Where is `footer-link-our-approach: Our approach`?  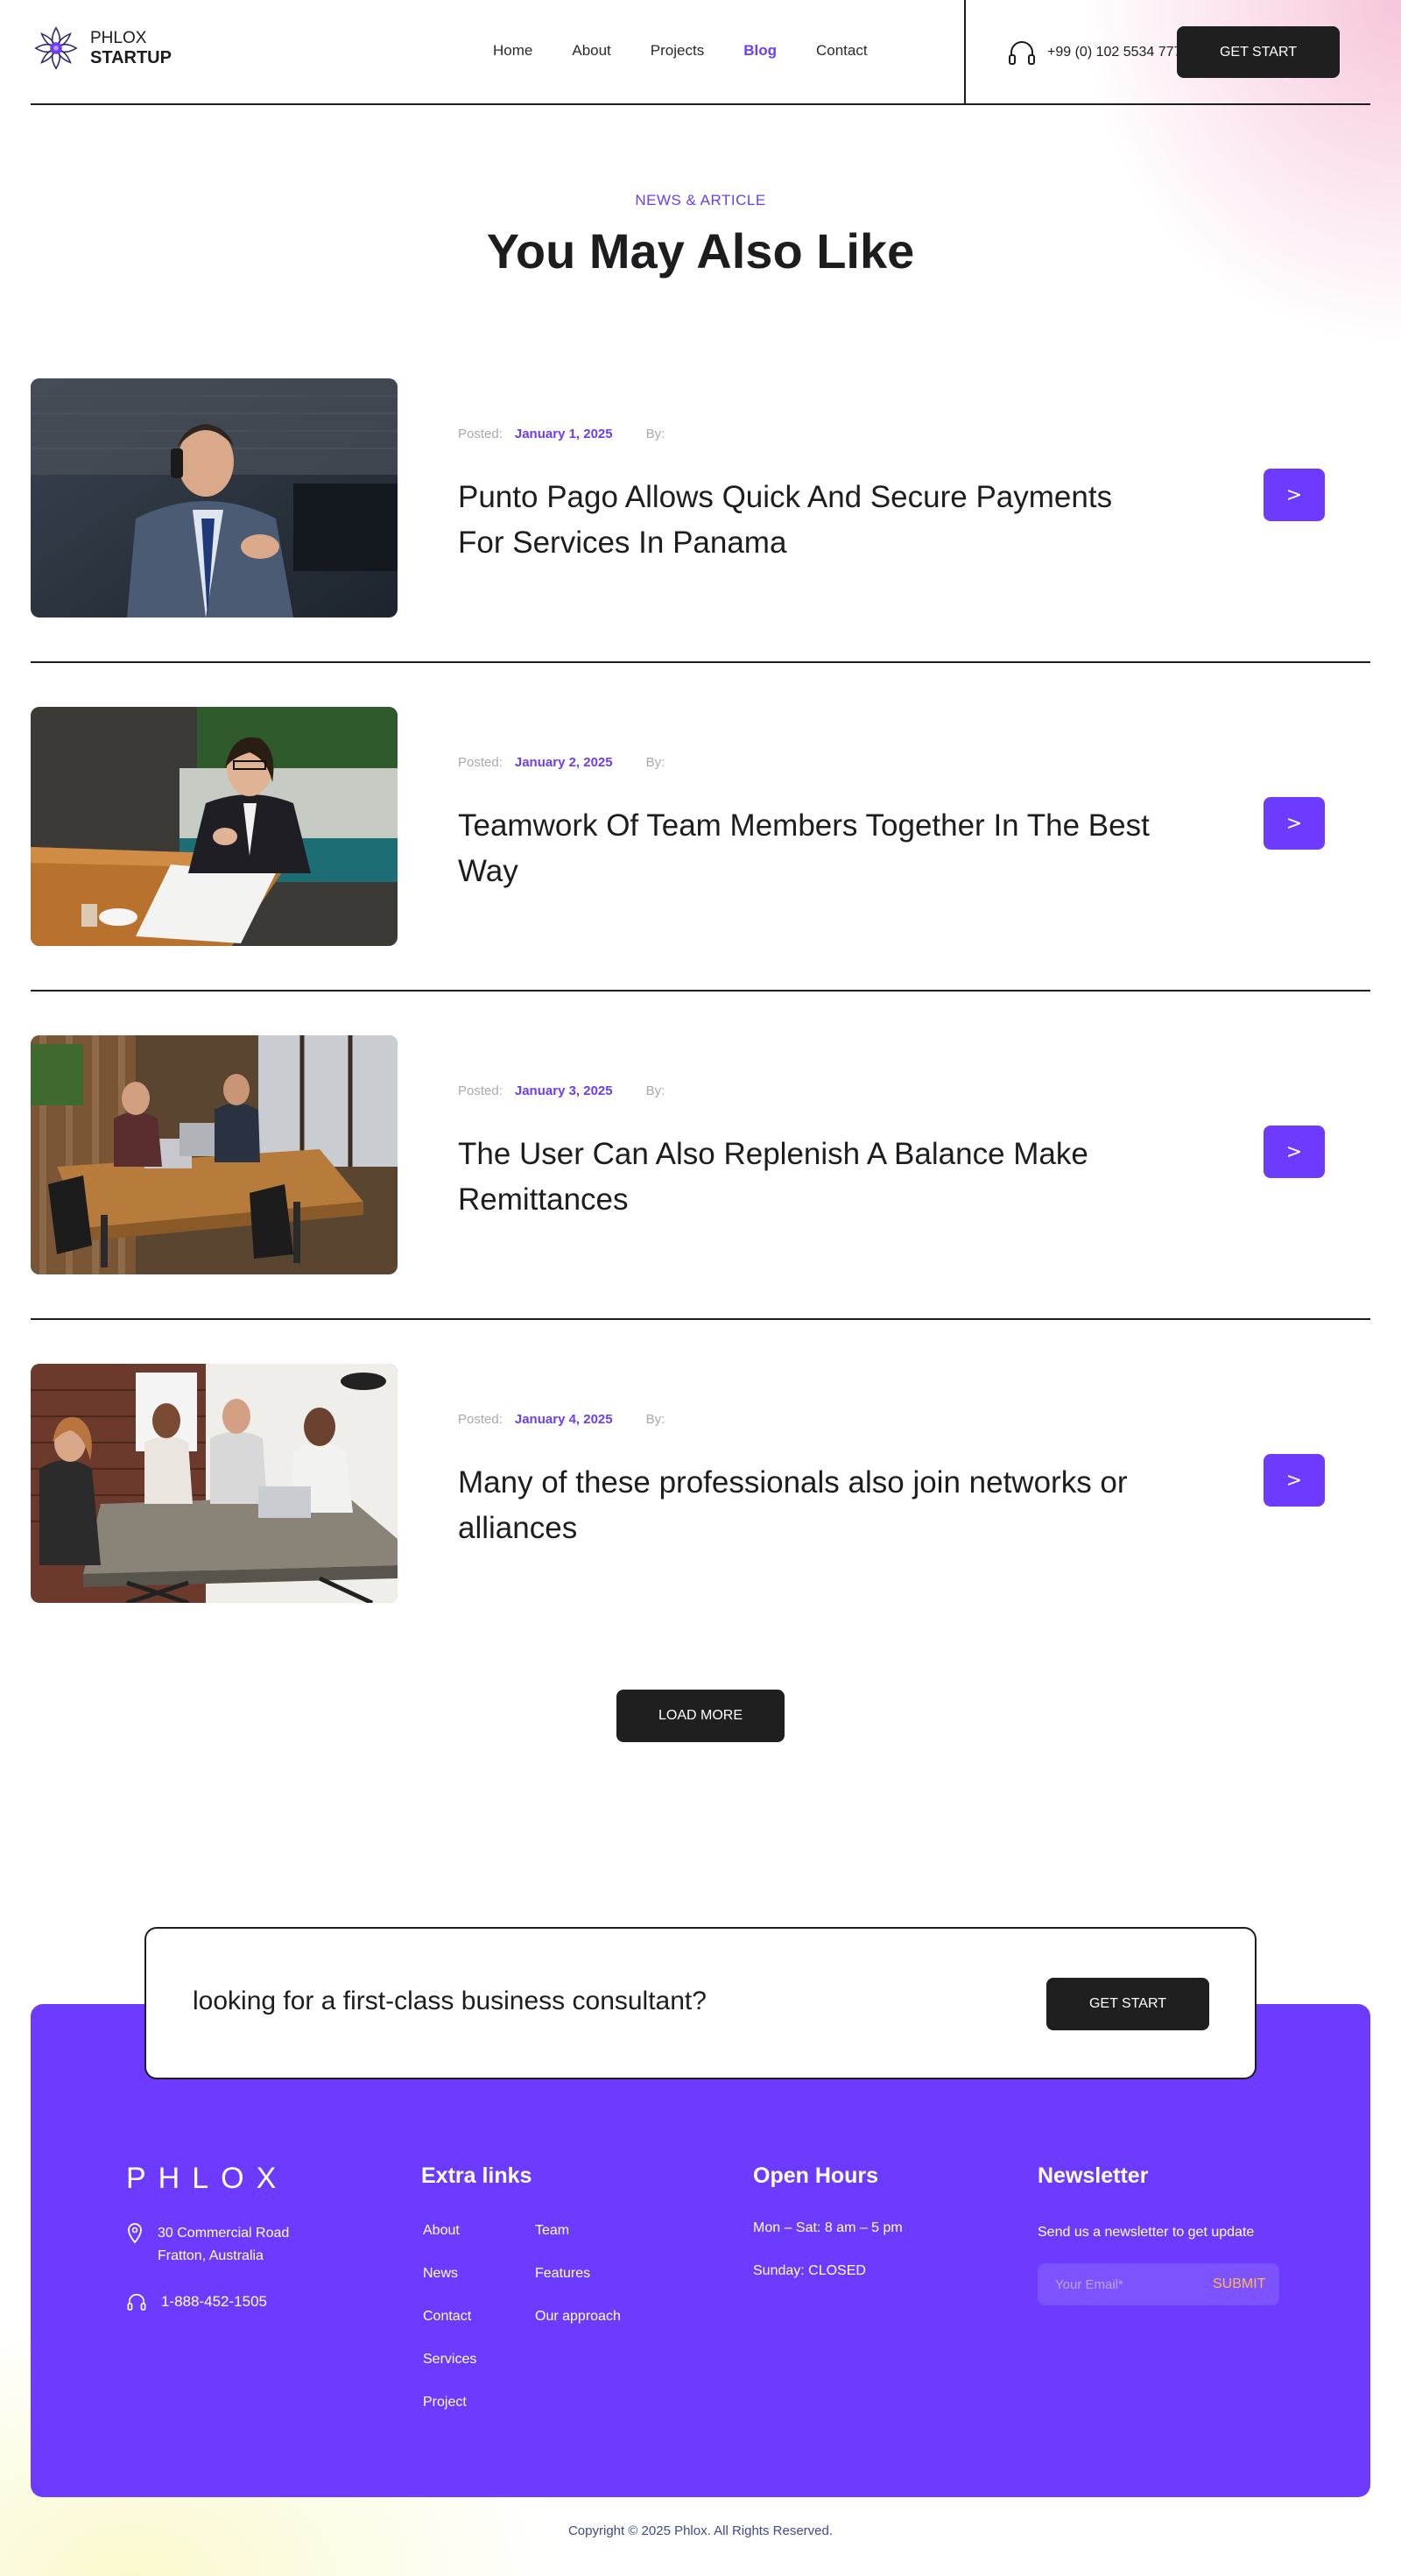 footer-link-our-approach: Our approach is located at coordinates (578, 2330).